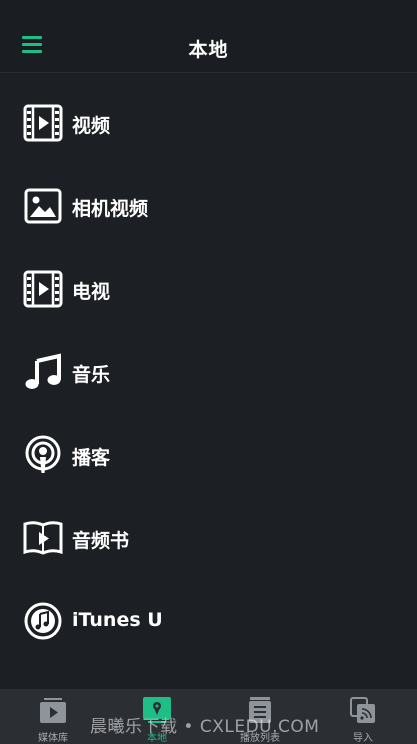  Describe the element at coordinates (208, 289) in the screenshot. I see `list-item-tv: 电视` at that location.